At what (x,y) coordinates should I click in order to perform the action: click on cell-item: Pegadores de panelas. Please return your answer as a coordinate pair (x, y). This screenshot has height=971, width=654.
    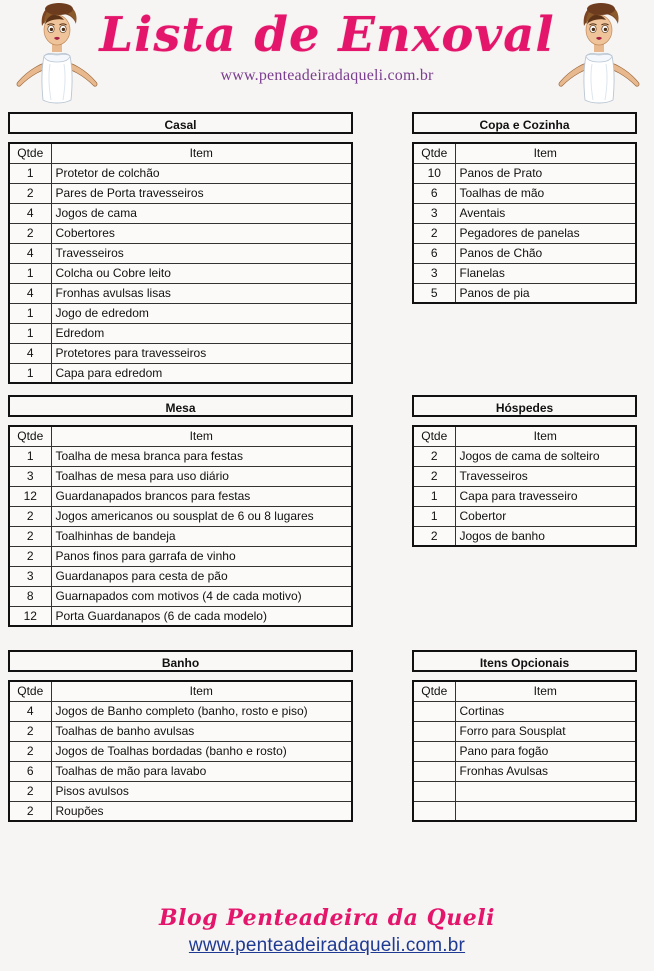
    Looking at the image, I should click on (545, 233).